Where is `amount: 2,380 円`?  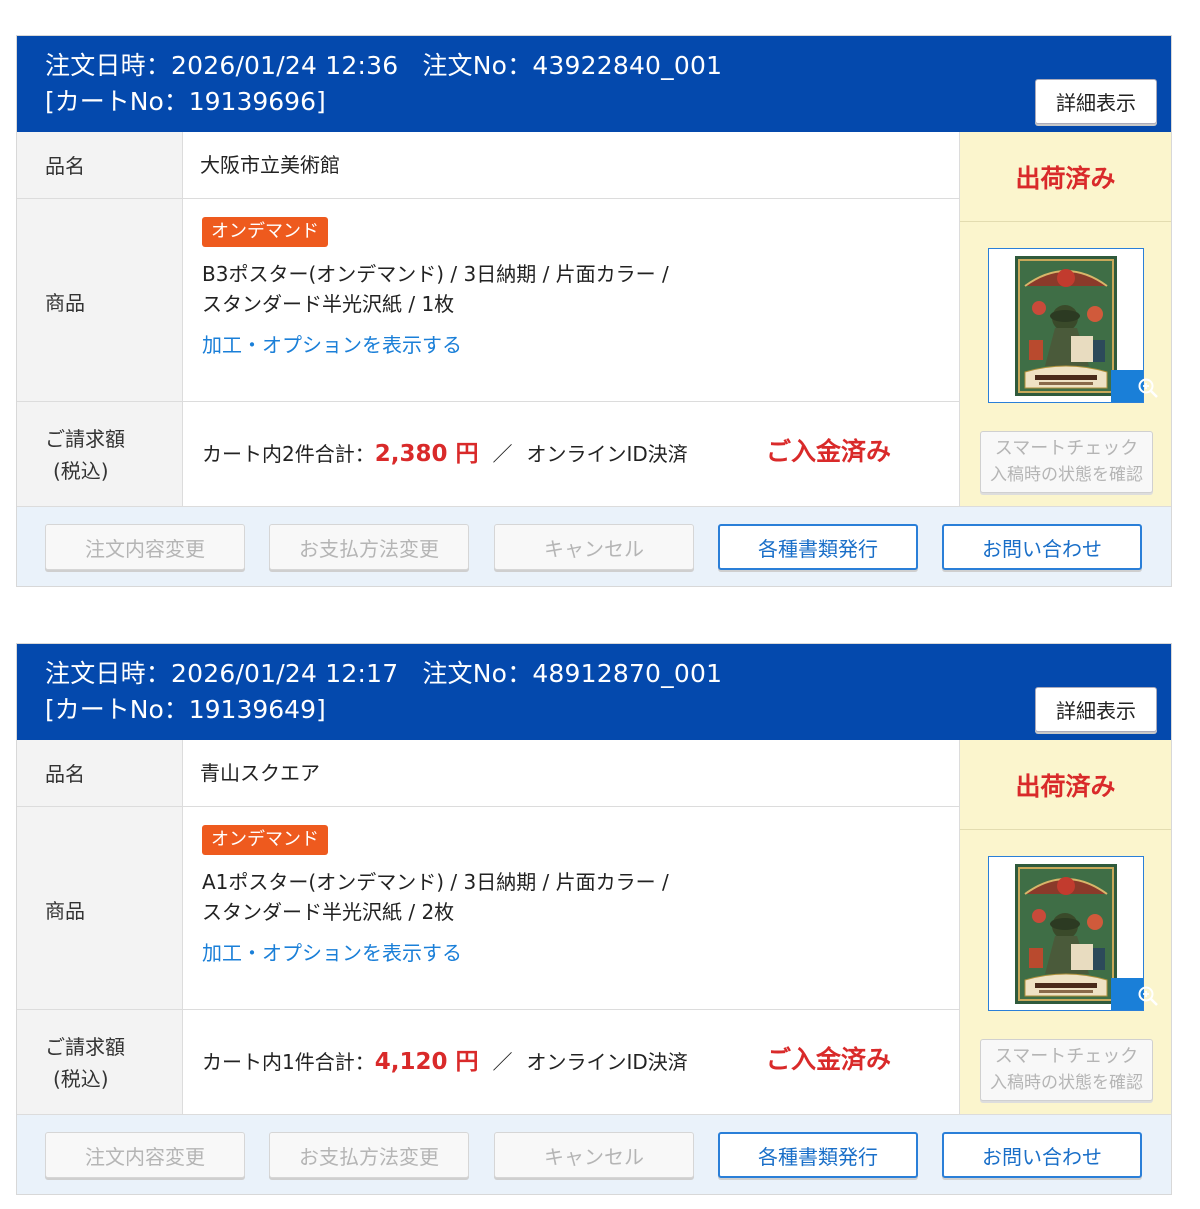
amount: 2,380 円 is located at coordinates (426, 454).